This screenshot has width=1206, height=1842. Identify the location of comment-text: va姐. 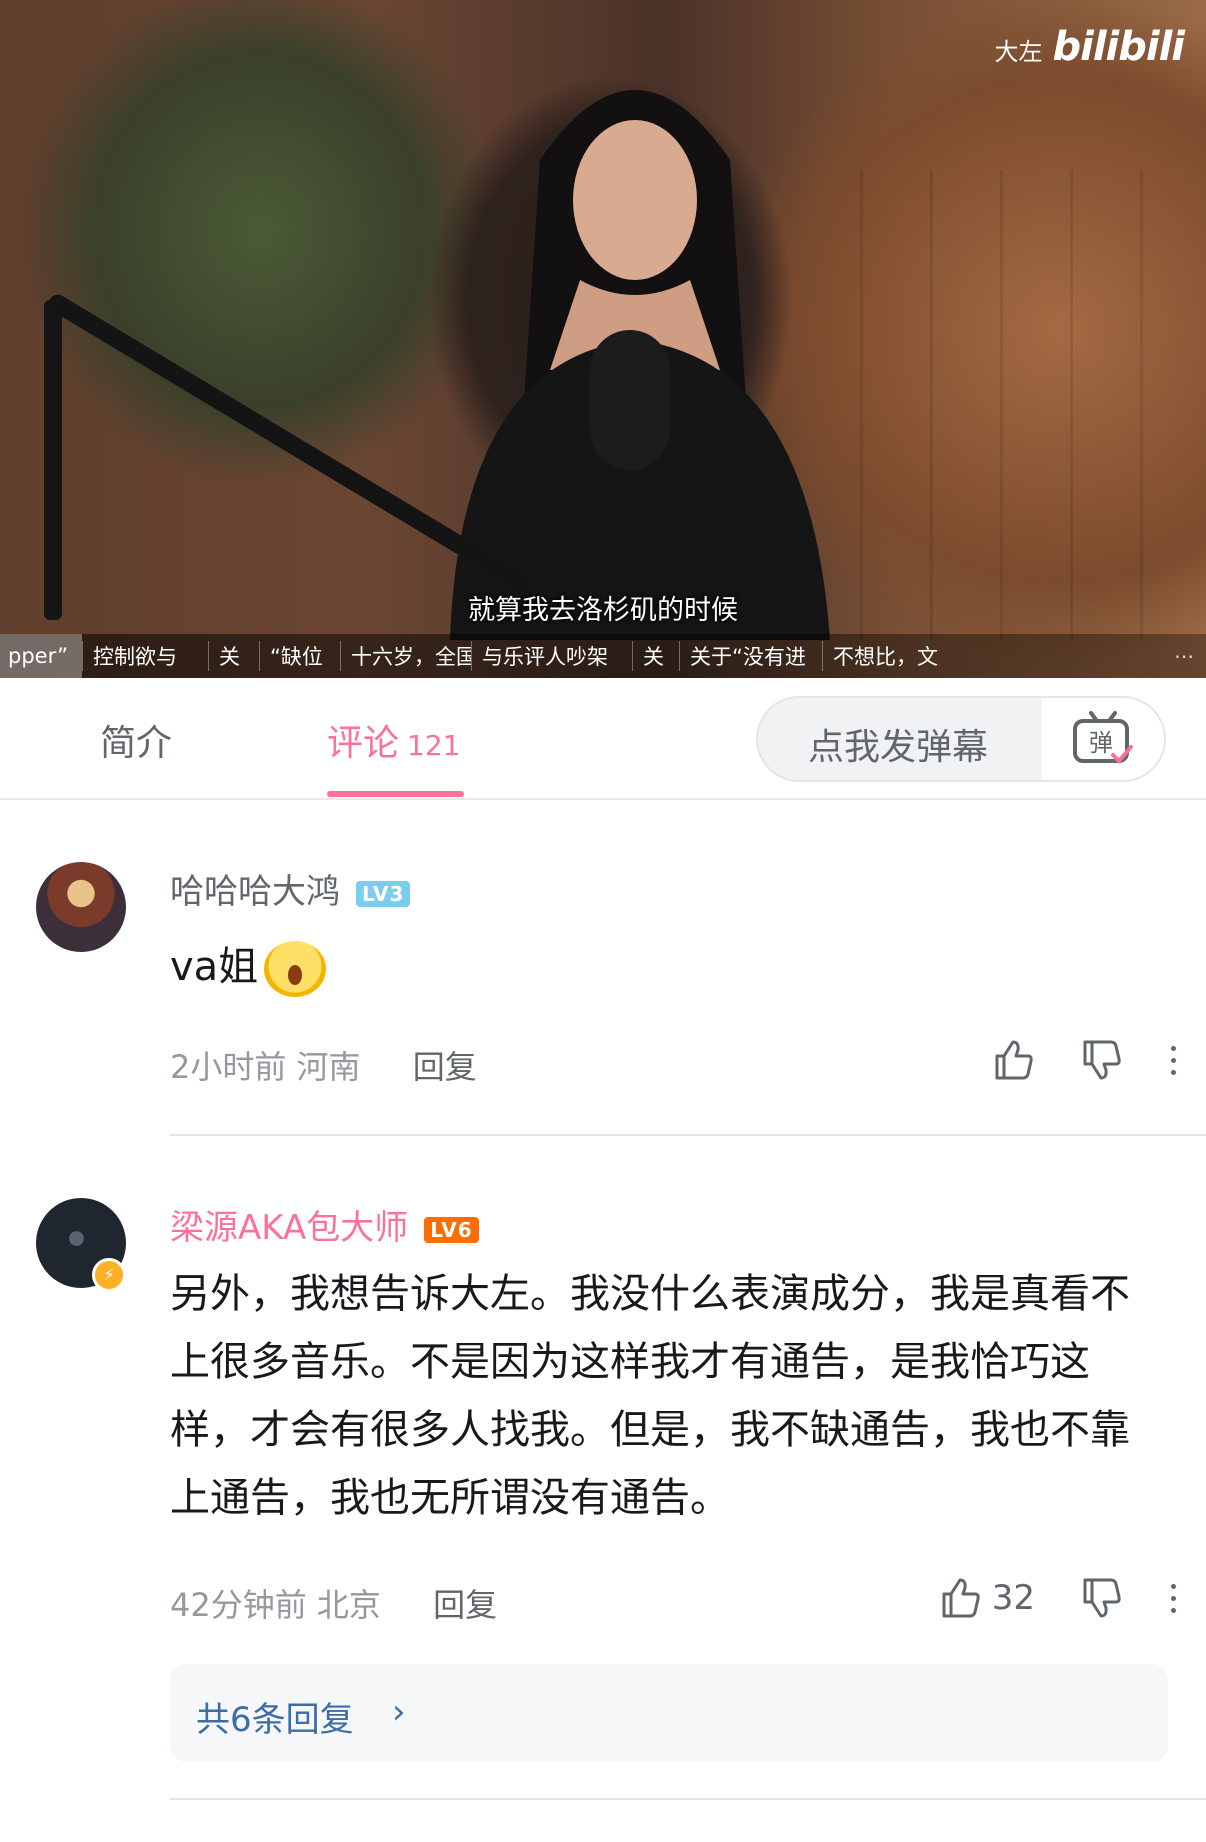
(214, 967).